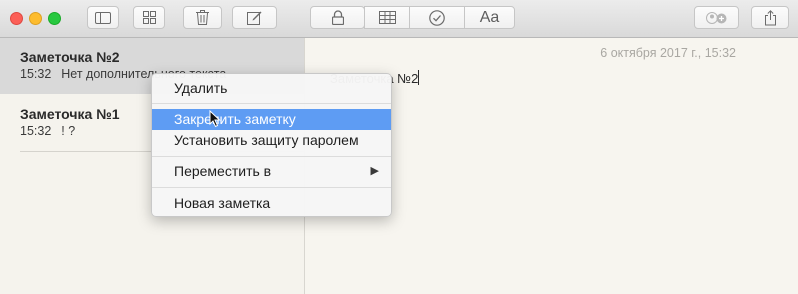 The height and width of the screenshot is (294, 798). What do you see at coordinates (271, 140) in the screenshot?
I see `menu-item-lock-note: Установить защиту паролем` at bounding box center [271, 140].